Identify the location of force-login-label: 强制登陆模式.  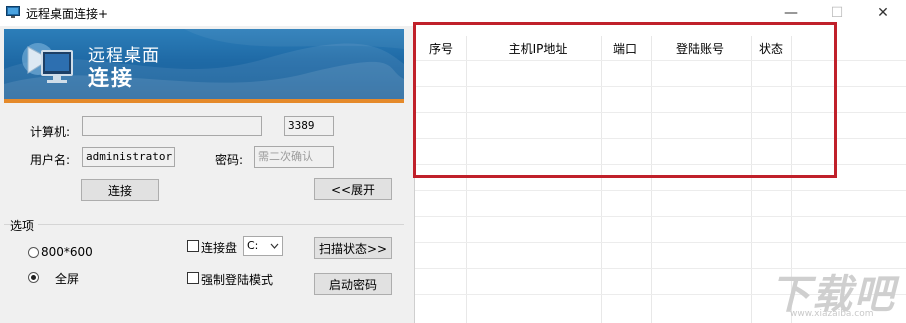
(237, 280).